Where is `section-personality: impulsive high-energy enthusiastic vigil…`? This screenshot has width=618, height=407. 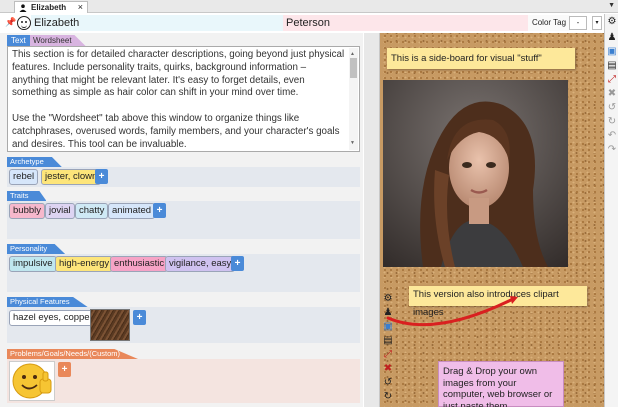 section-personality: impulsive high-energy enthusiastic vigil… is located at coordinates (183, 273).